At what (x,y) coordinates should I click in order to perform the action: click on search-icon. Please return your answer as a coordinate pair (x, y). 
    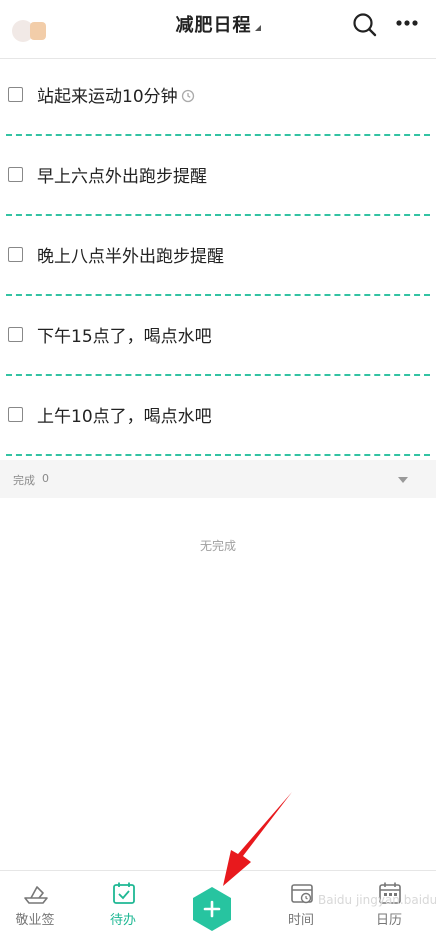
    Looking at the image, I should click on (365, 25).